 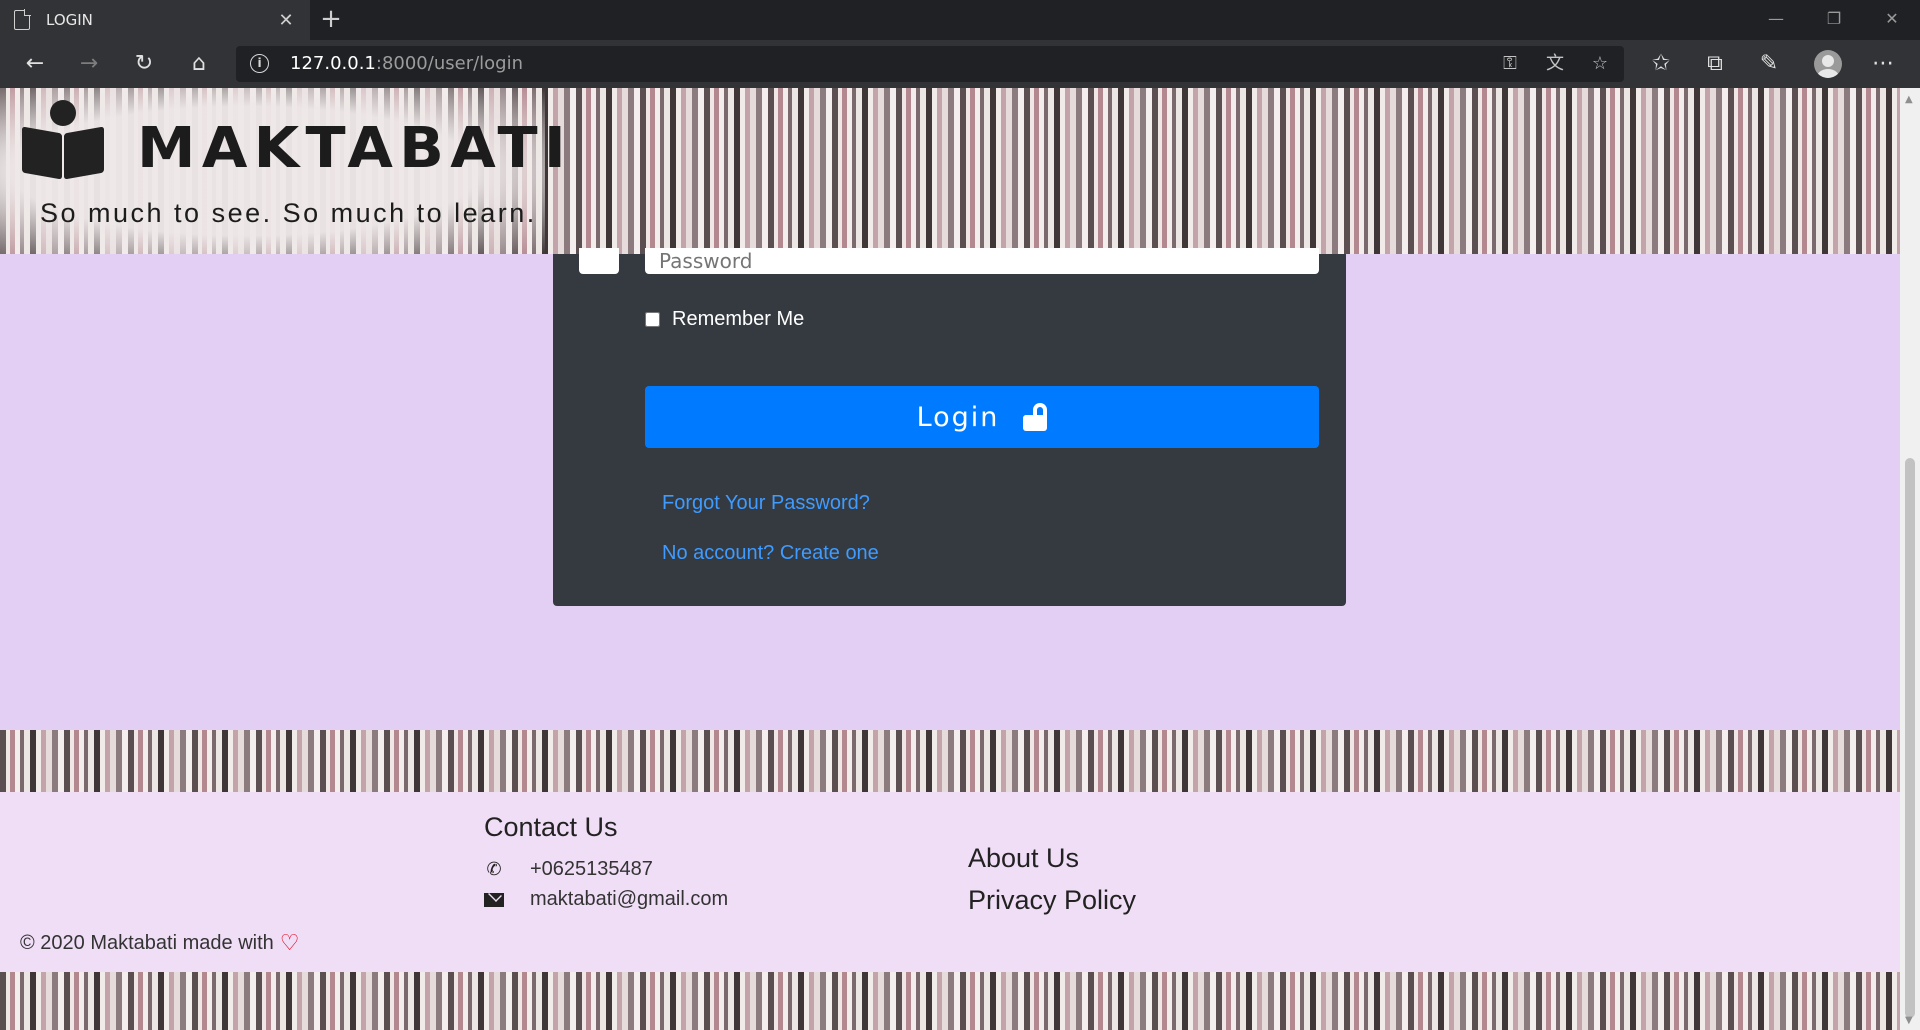 I want to click on email-address: maktabati@gmail.com, so click(x=629, y=899).